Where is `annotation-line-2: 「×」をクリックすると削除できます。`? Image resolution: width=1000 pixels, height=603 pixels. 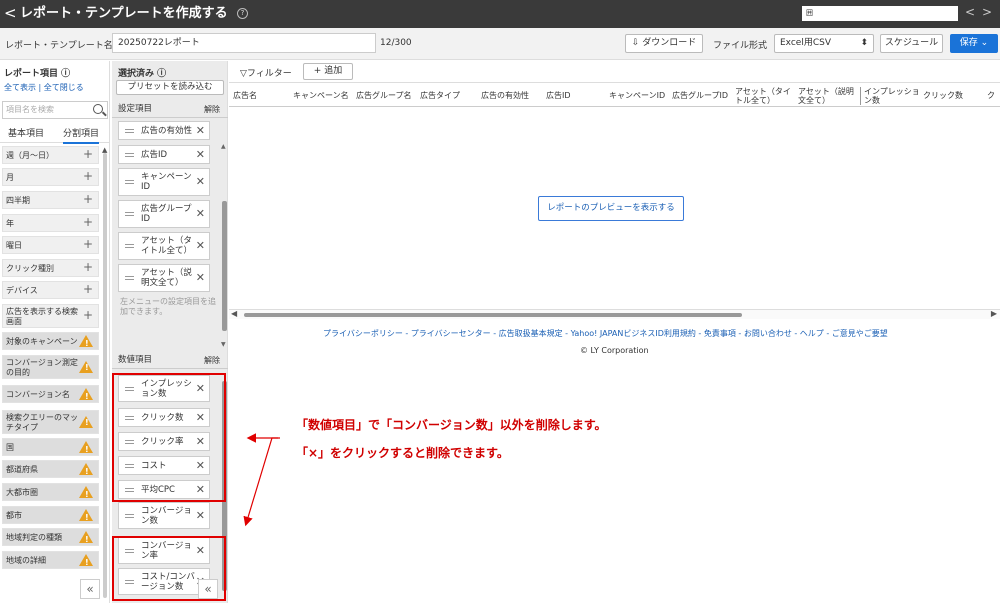
annotation-line-2: 「×」をクリックすると削除できます。 is located at coordinates (402, 453).